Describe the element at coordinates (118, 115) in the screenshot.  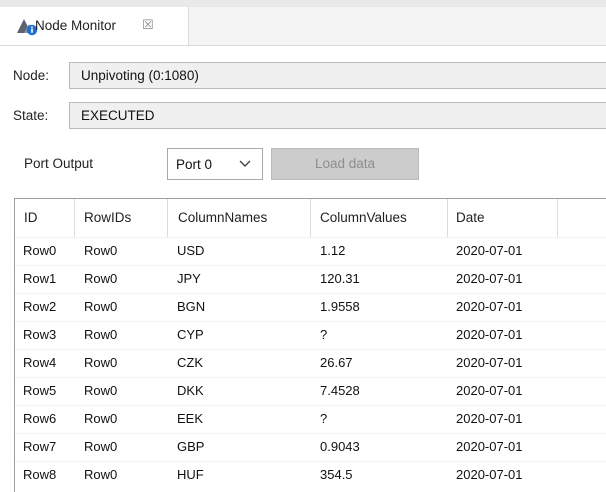
I see `state-value: EXECUTED` at that location.